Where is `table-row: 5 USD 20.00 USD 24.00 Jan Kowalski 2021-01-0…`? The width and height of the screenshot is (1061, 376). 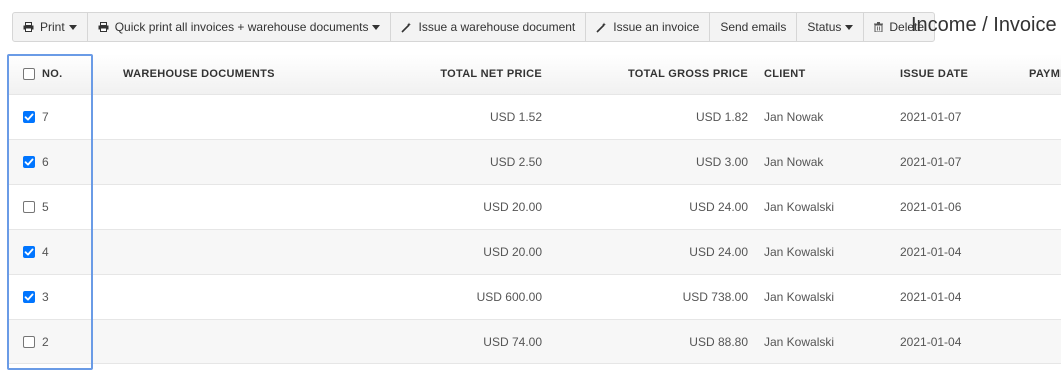 table-row: 5 USD 20.00 USD 24.00 Jan Kowalski 2021-01-0… is located at coordinates (534, 206).